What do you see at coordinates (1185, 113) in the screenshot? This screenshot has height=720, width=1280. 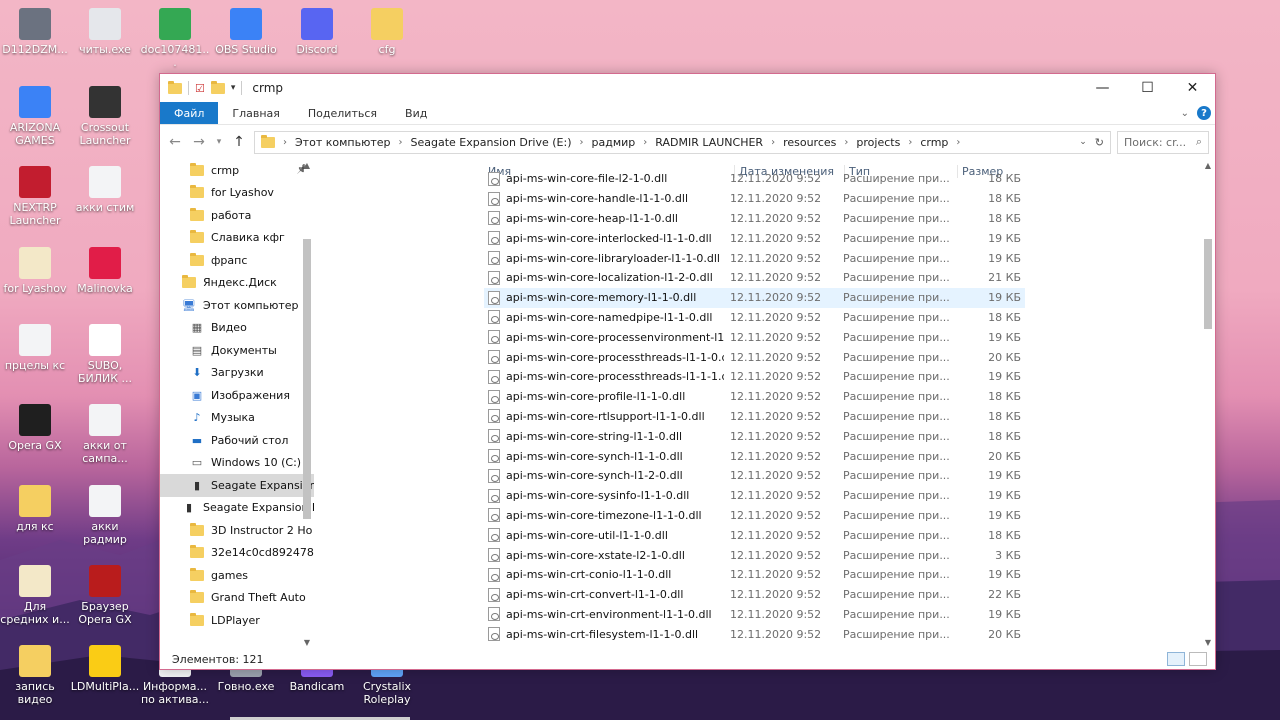 I see `expand-ribbon-icon: ⌄` at bounding box center [1185, 113].